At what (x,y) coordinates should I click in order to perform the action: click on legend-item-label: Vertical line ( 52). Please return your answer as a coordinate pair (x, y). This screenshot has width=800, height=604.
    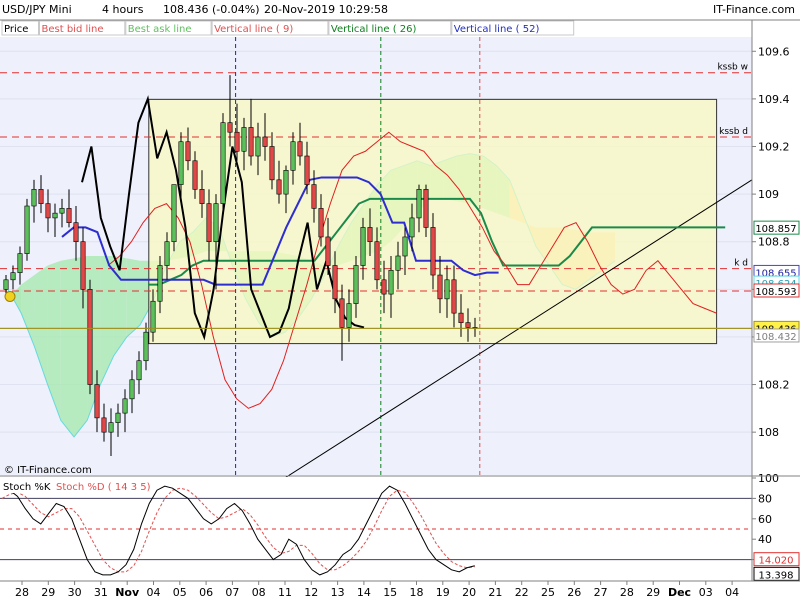
    Looking at the image, I should click on (497, 29).